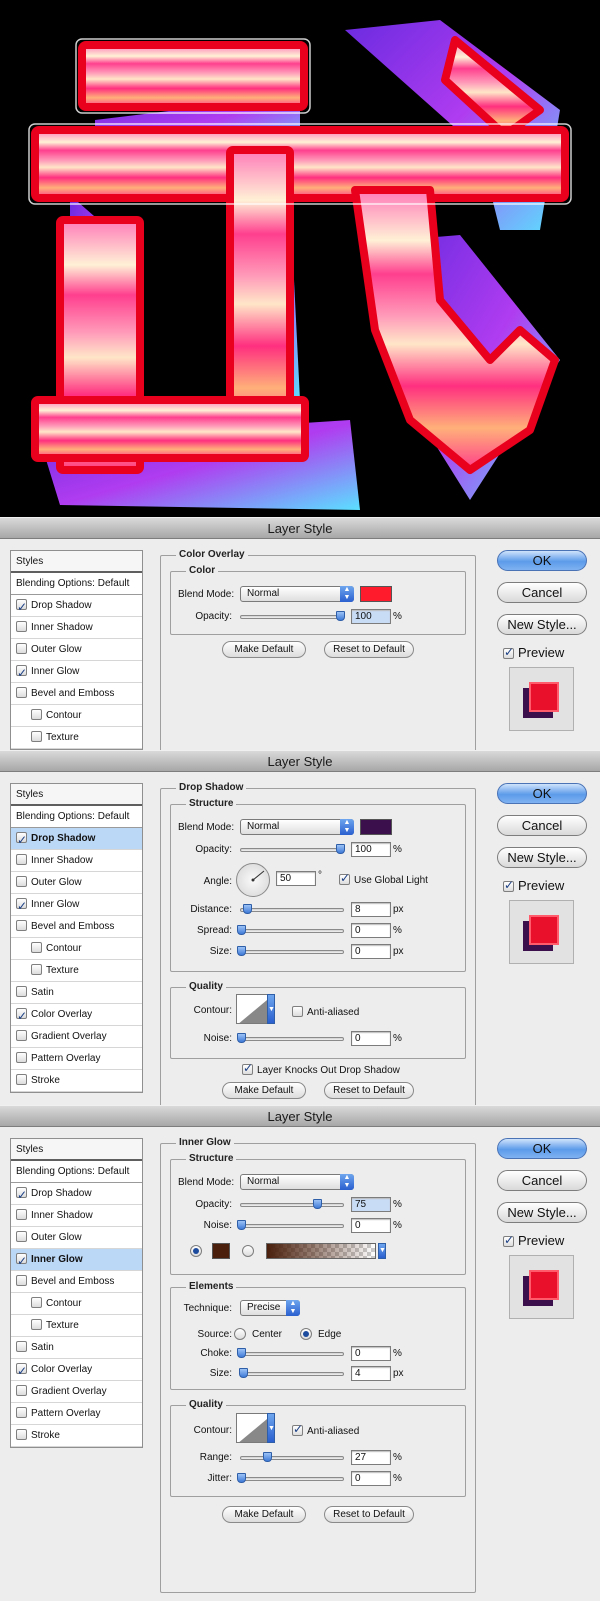 The image size is (600, 1601). What do you see at coordinates (344, 878) in the screenshot?
I see `use-global-light-checkbox` at bounding box center [344, 878].